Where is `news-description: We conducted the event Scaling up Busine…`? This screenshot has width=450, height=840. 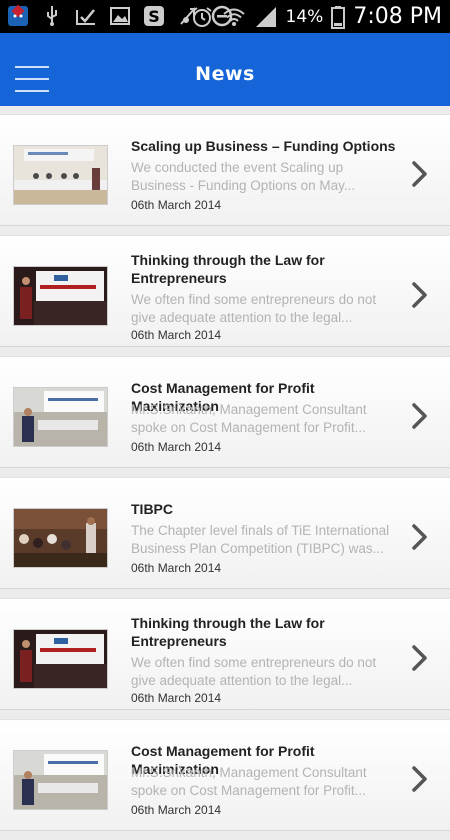
news-description: We conducted the event Scaling up Busine… is located at coordinates (243, 176).